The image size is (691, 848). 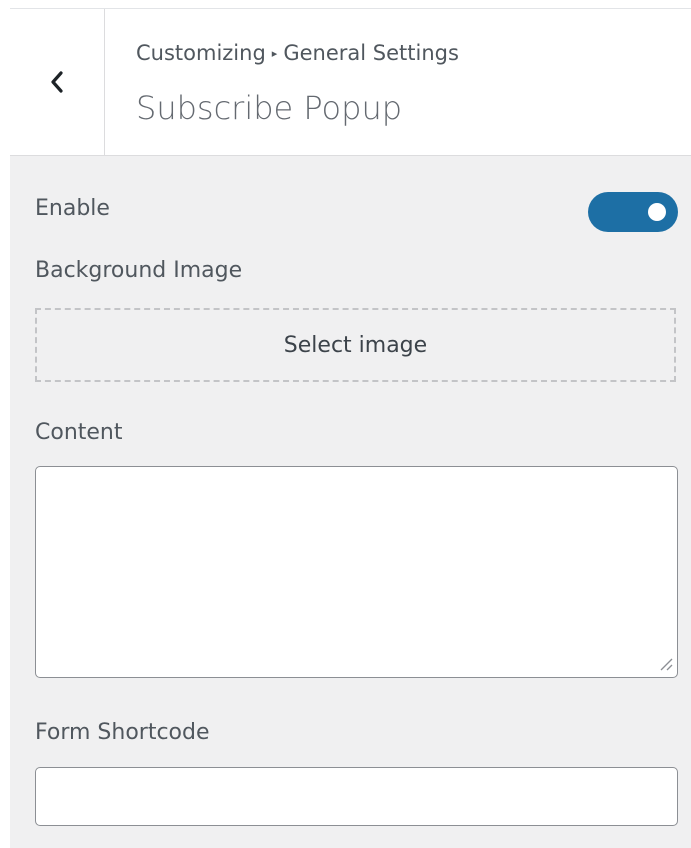 What do you see at coordinates (657, 212) in the screenshot?
I see `toggle-knob` at bounding box center [657, 212].